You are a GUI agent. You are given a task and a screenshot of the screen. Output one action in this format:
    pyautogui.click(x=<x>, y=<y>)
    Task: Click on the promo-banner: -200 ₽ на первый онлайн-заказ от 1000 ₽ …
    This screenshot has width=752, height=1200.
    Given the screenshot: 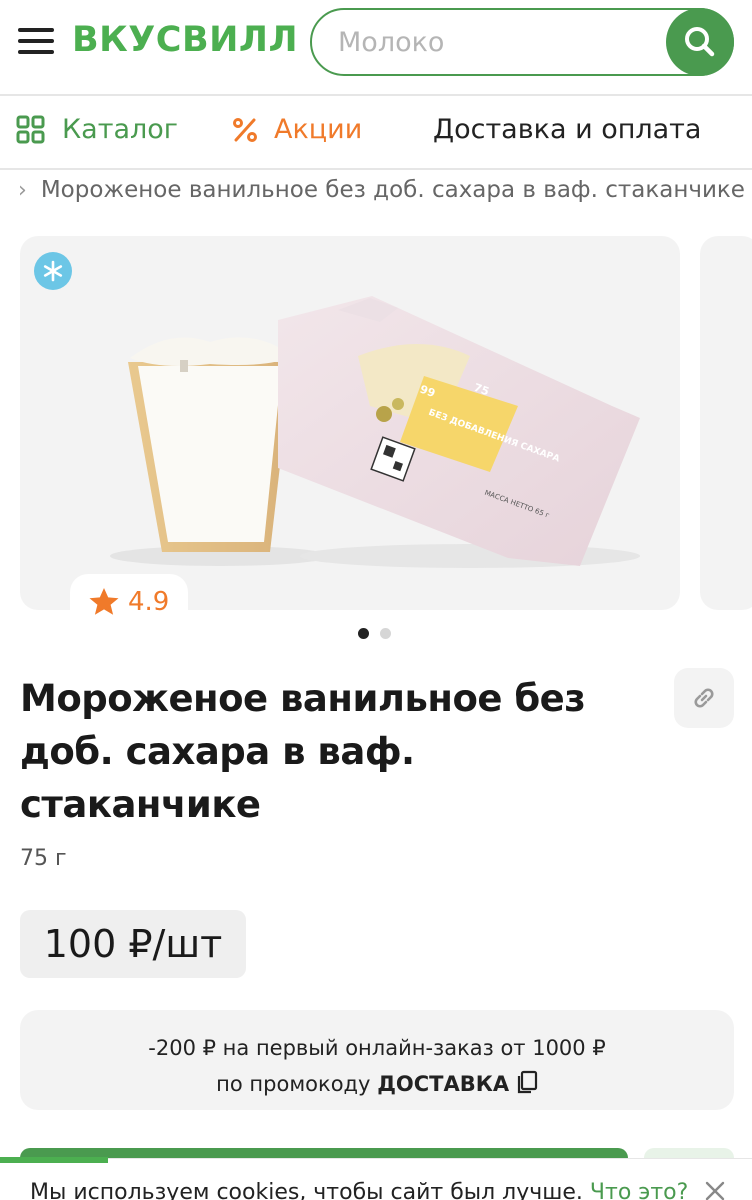 What is the action you would take?
    pyautogui.click(x=377, y=1060)
    